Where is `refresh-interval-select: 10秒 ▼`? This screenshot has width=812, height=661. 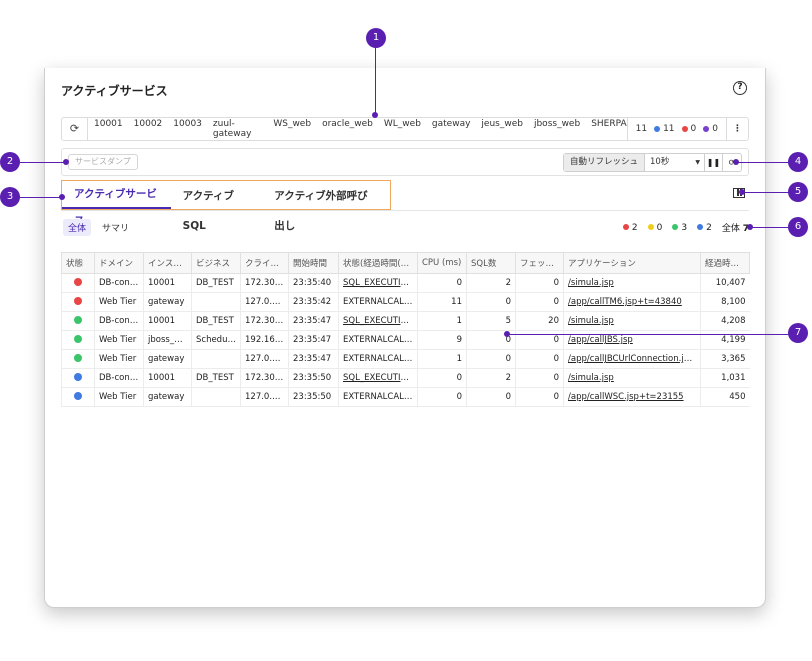
refresh-interval-select: 10秒 ▼ is located at coordinates (675, 162).